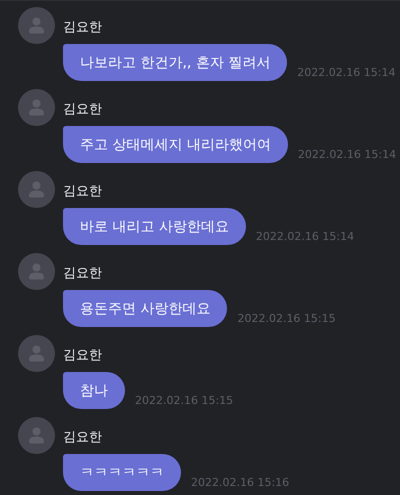 This screenshot has height=495, width=400. Describe the element at coordinates (122, 472) in the screenshot. I see `message-bubble: ㅋㅋㅋㅋㅋㅋ` at that location.